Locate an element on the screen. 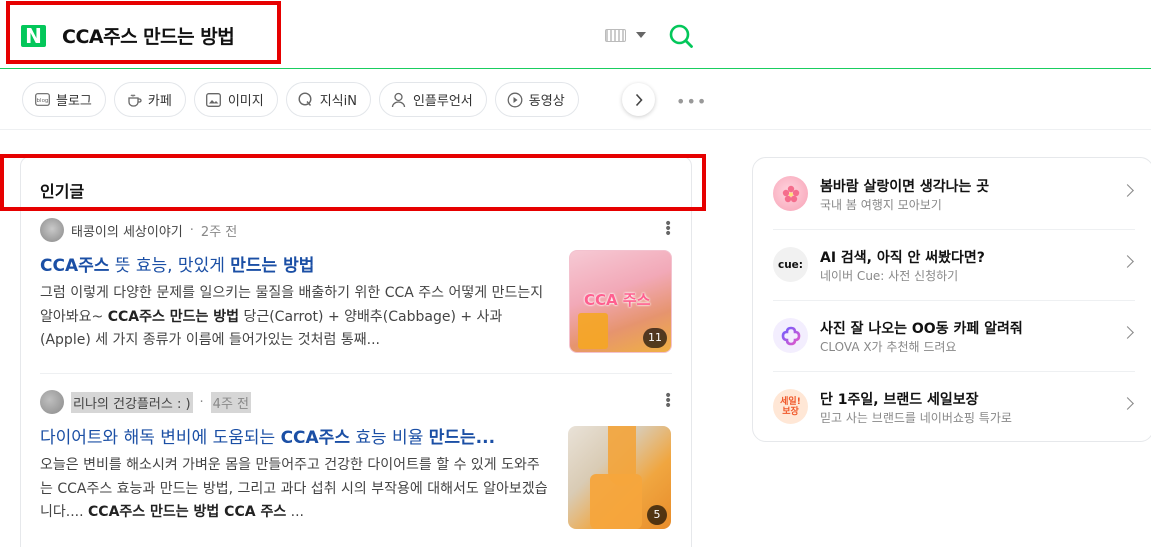 Image resolution: width=1151 pixels, height=547 pixels. panel-item: cue: AI 검색, 아직 안 써봤다면? 네이버 Cue: 사전 신청하기 is located at coordinates (952, 264).